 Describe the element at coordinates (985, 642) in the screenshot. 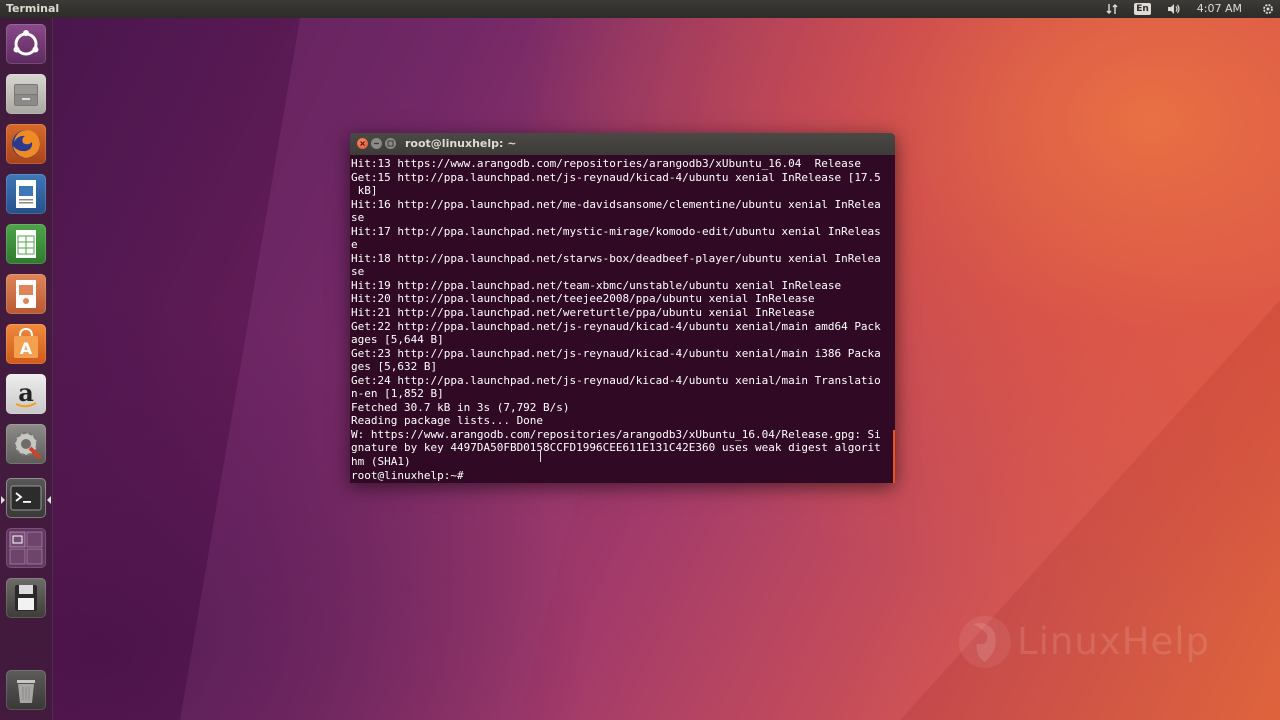

I see `linuxhelp-logo-icon` at that location.